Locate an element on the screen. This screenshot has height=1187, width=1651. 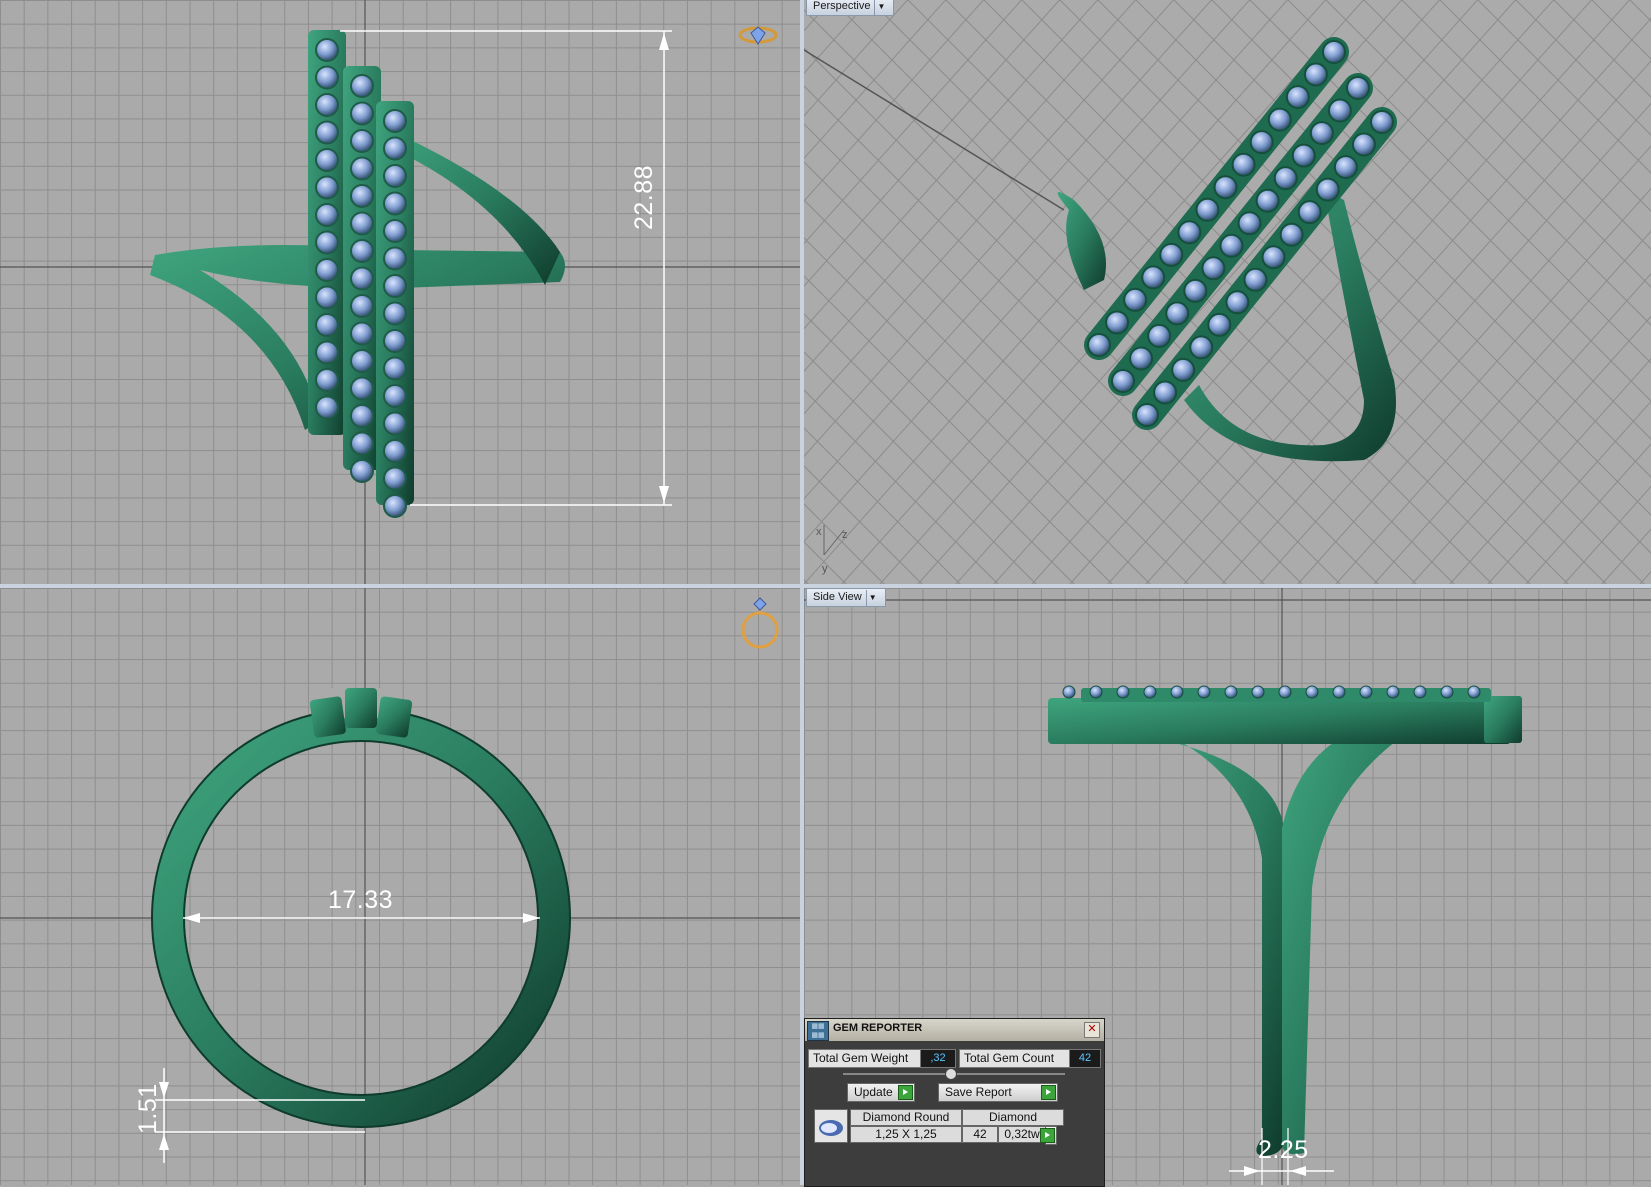
viewport-divider-horizontal is located at coordinates (825, 586).